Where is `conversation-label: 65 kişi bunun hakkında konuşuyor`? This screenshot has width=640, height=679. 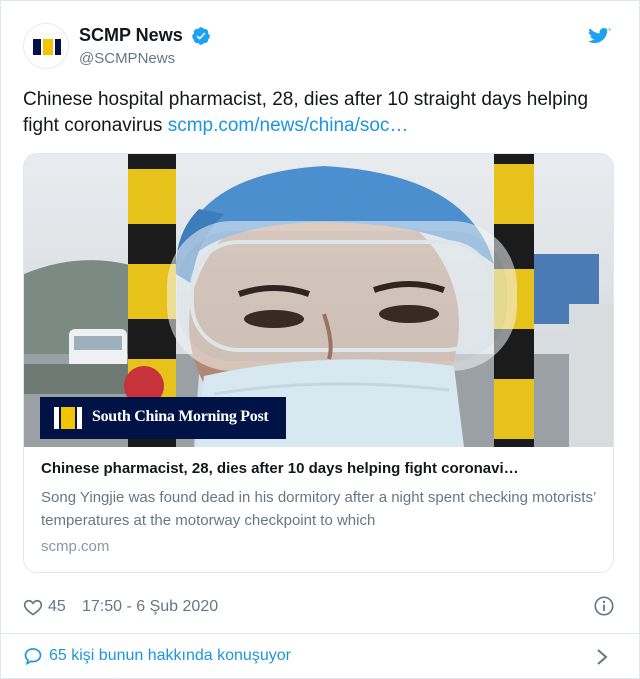
conversation-label: 65 kişi bunun hakkında konuşuyor is located at coordinates (170, 656).